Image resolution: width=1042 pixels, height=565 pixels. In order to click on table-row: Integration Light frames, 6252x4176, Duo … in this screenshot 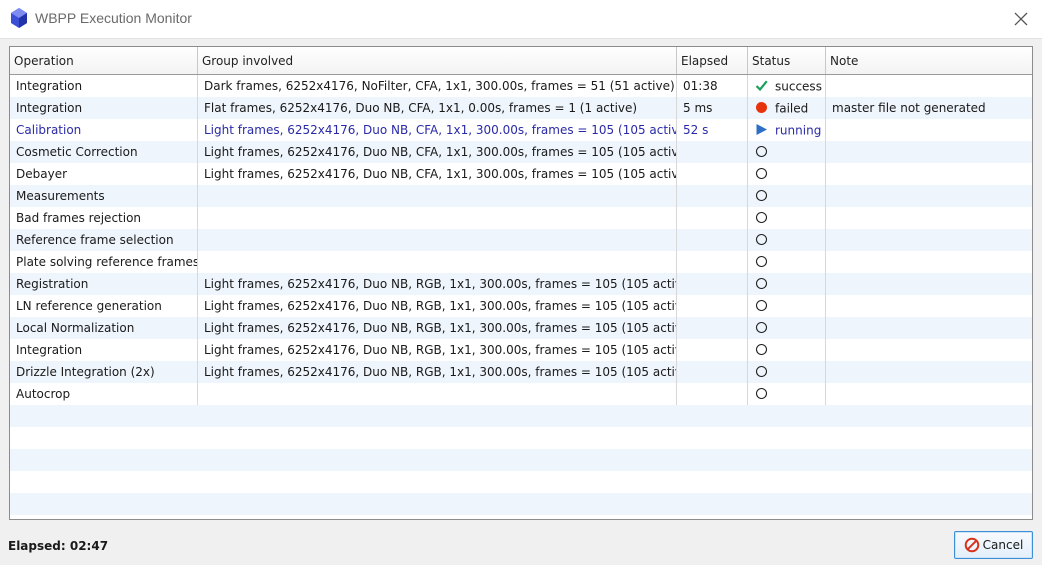, I will do `click(521, 350)`.